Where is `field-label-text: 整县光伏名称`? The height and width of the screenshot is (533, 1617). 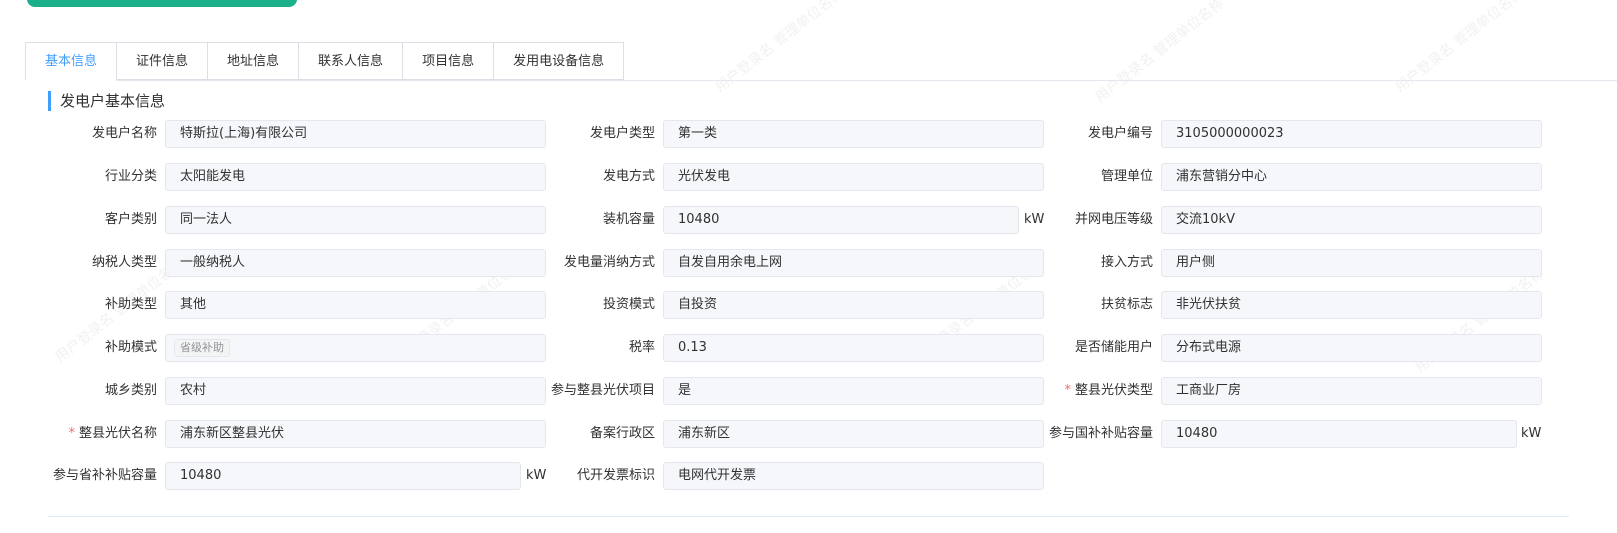
field-label-text: 整县光伏名称 is located at coordinates (117, 433).